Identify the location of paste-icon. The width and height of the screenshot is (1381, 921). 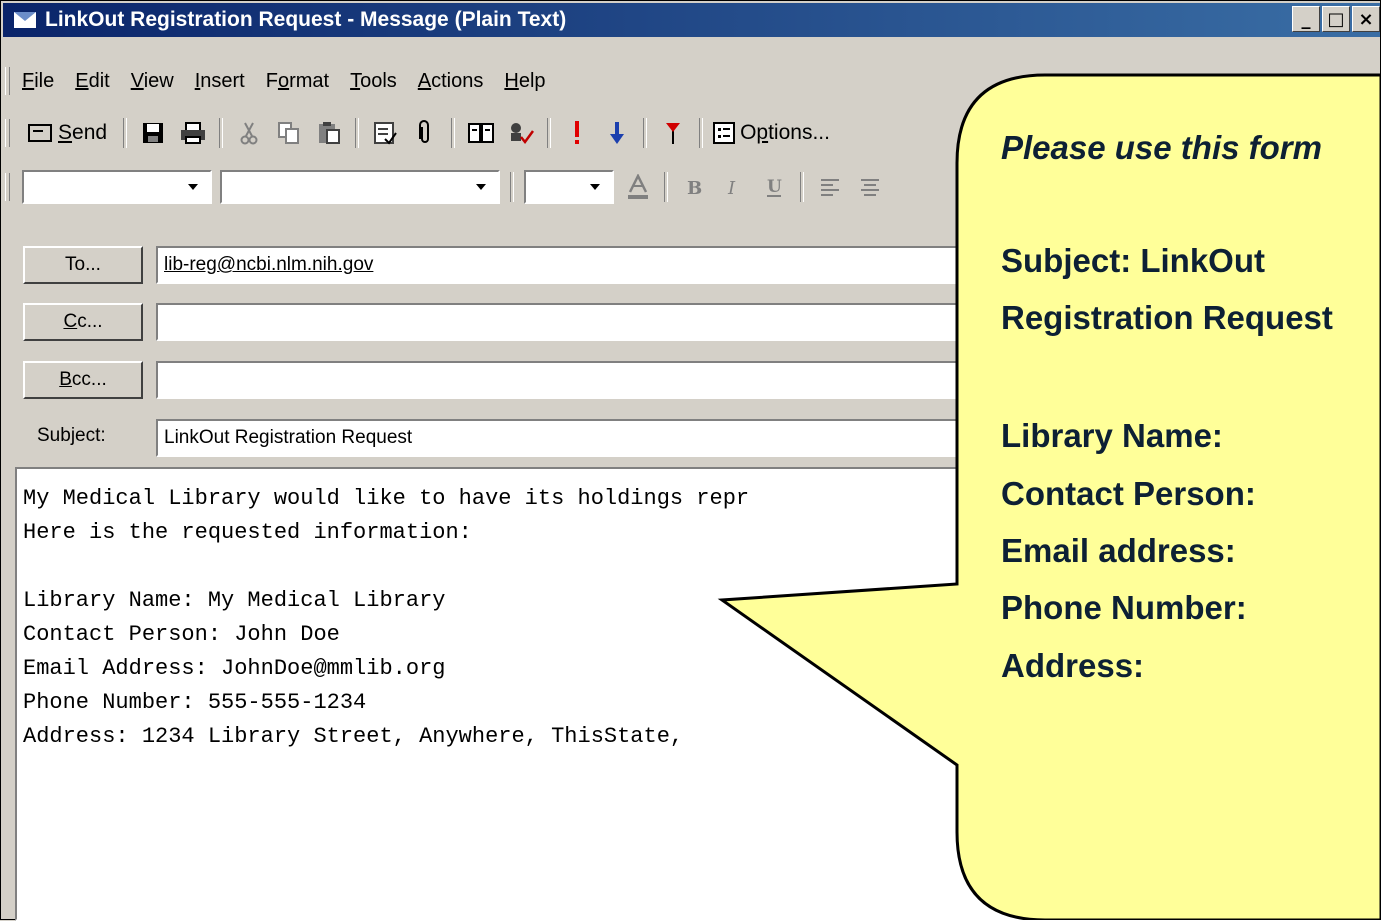
(330, 133).